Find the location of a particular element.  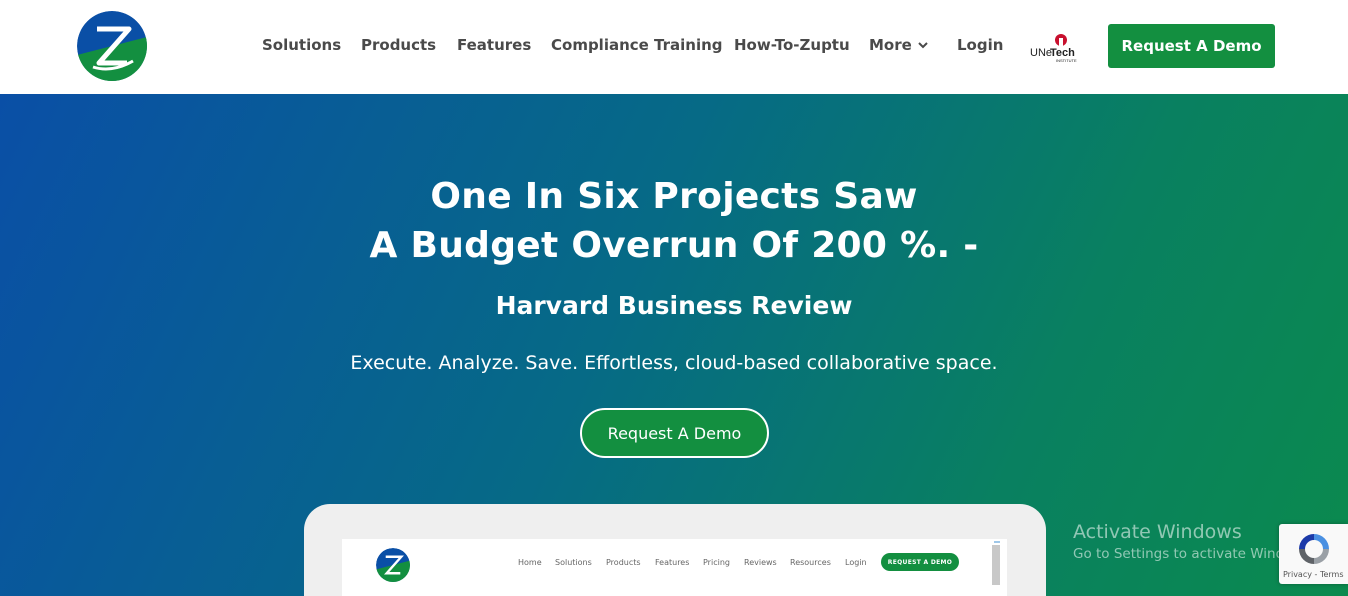

mockup-scrollbar-arrow is located at coordinates (997, 542).